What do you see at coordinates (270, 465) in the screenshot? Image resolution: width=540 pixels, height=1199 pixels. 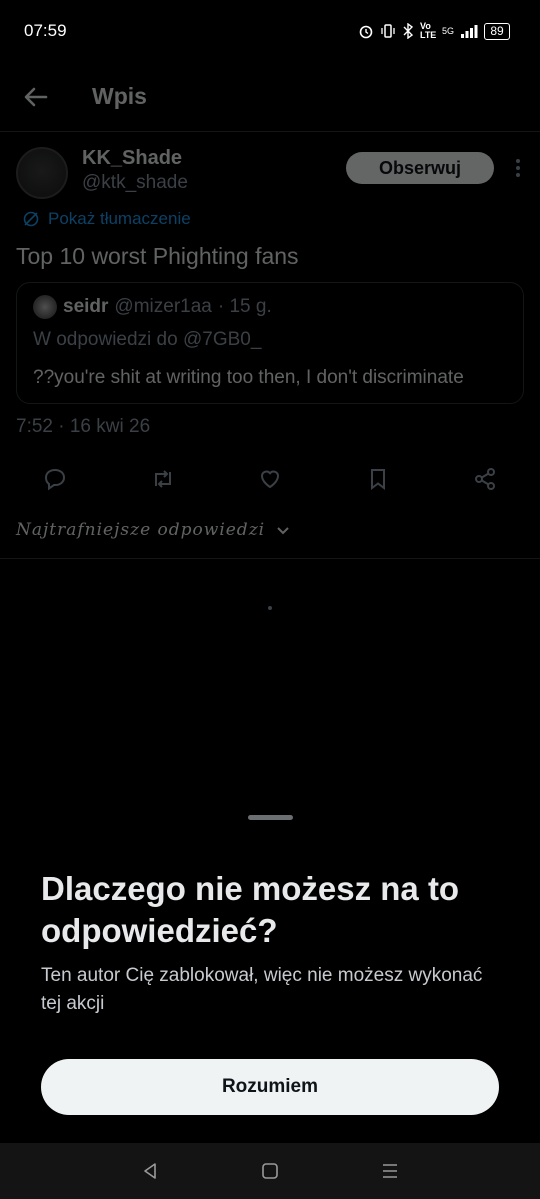 I see `action-bar` at bounding box center [270, 465].